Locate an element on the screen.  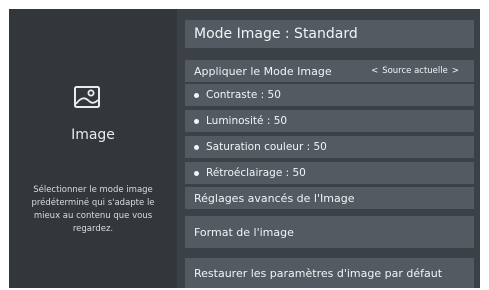
picture-format-label: Format de l'image is located at coordinates (244, 232).